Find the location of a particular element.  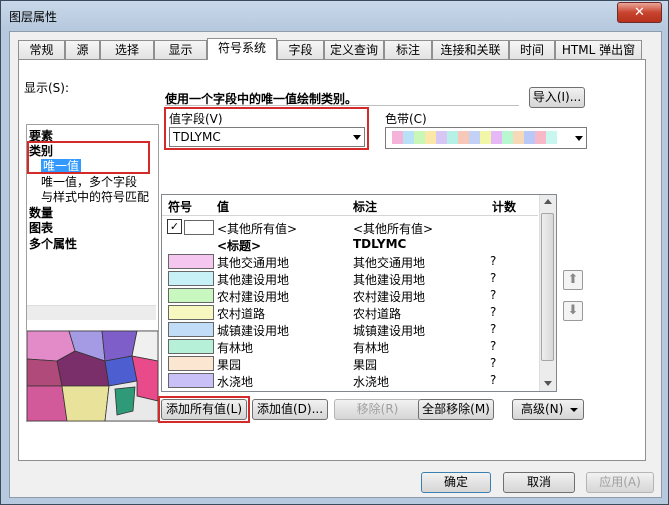

move-down-button: ⬇ is located at coordinates (573, 311).